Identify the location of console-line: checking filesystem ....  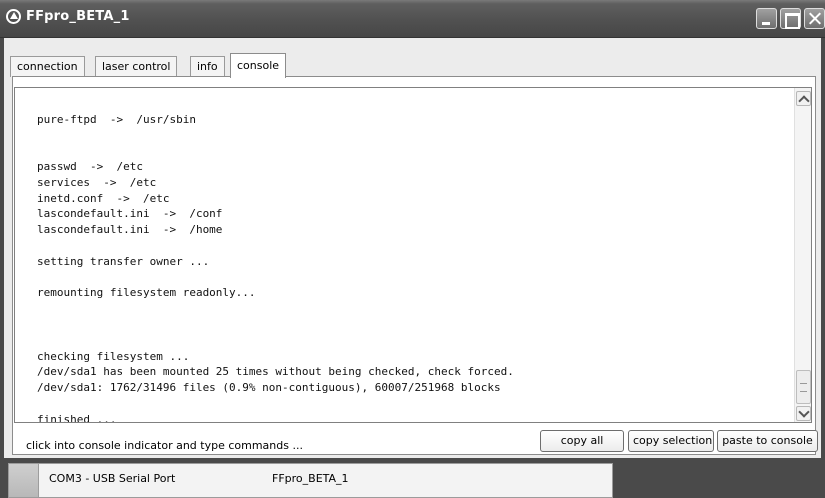
(113, 356).